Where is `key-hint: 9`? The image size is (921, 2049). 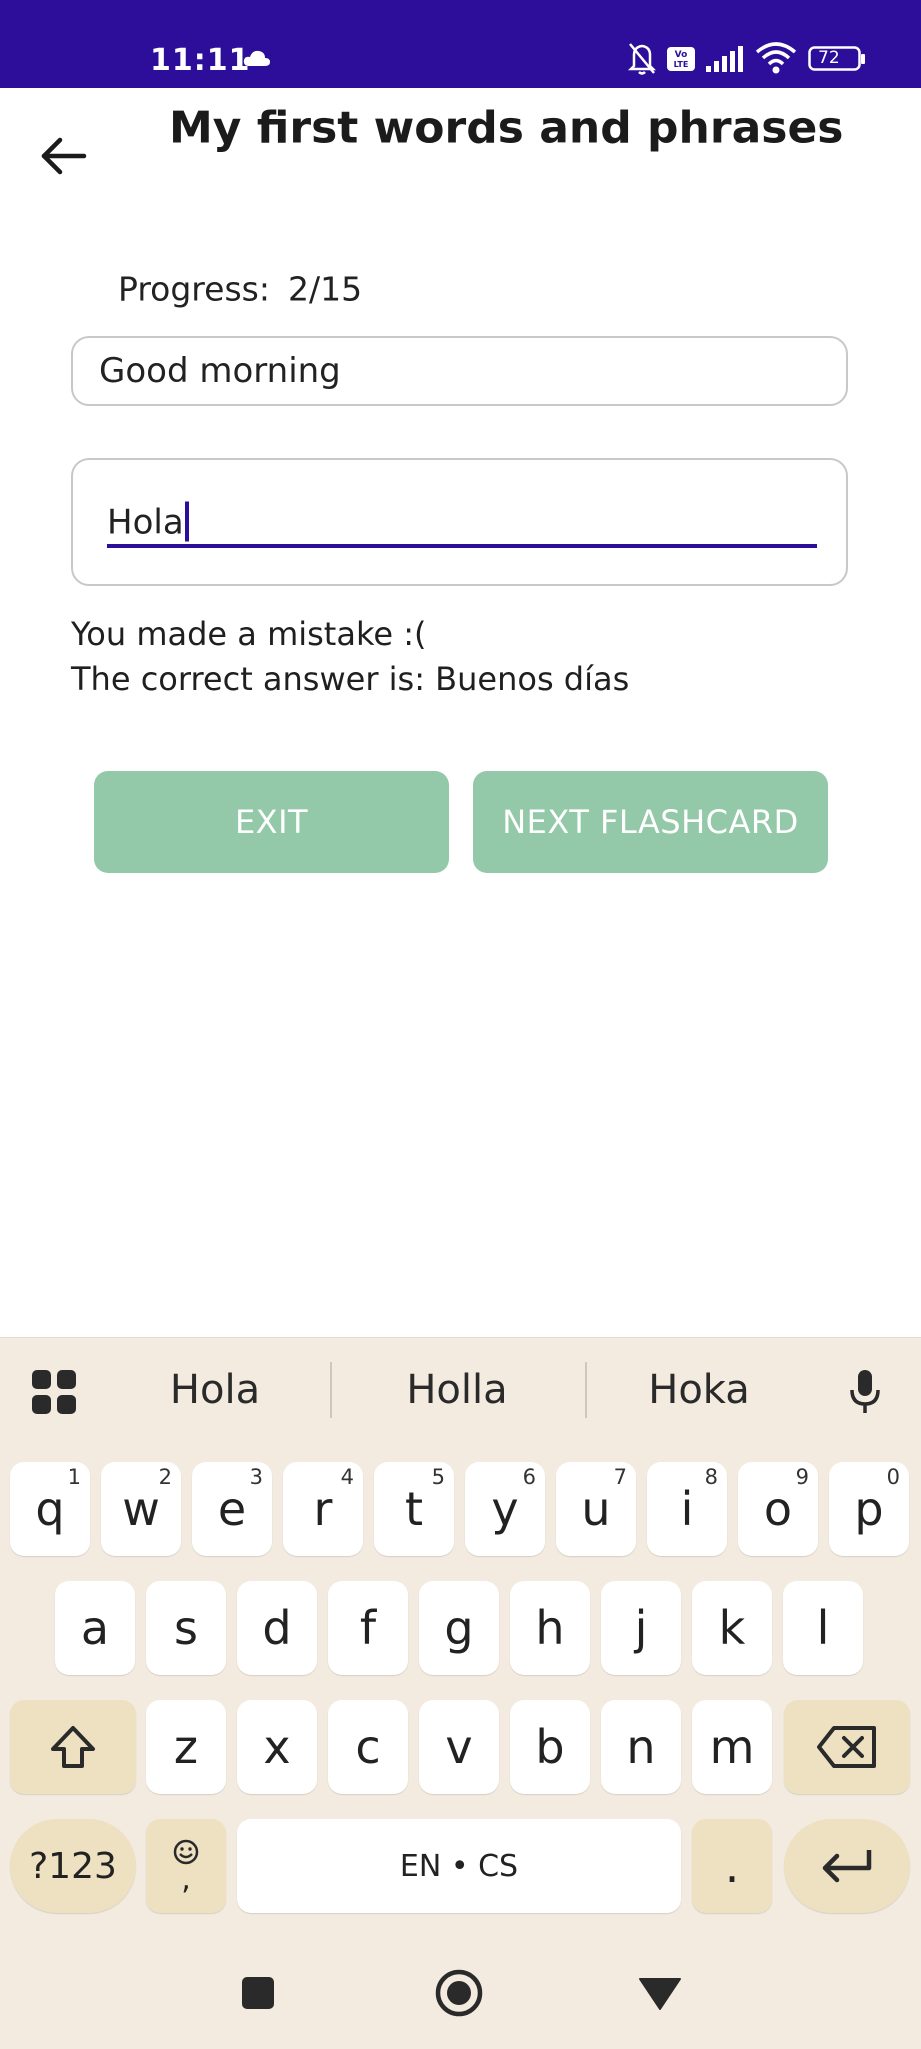 key-hint: 9 is located at coordinates (802, 1477).